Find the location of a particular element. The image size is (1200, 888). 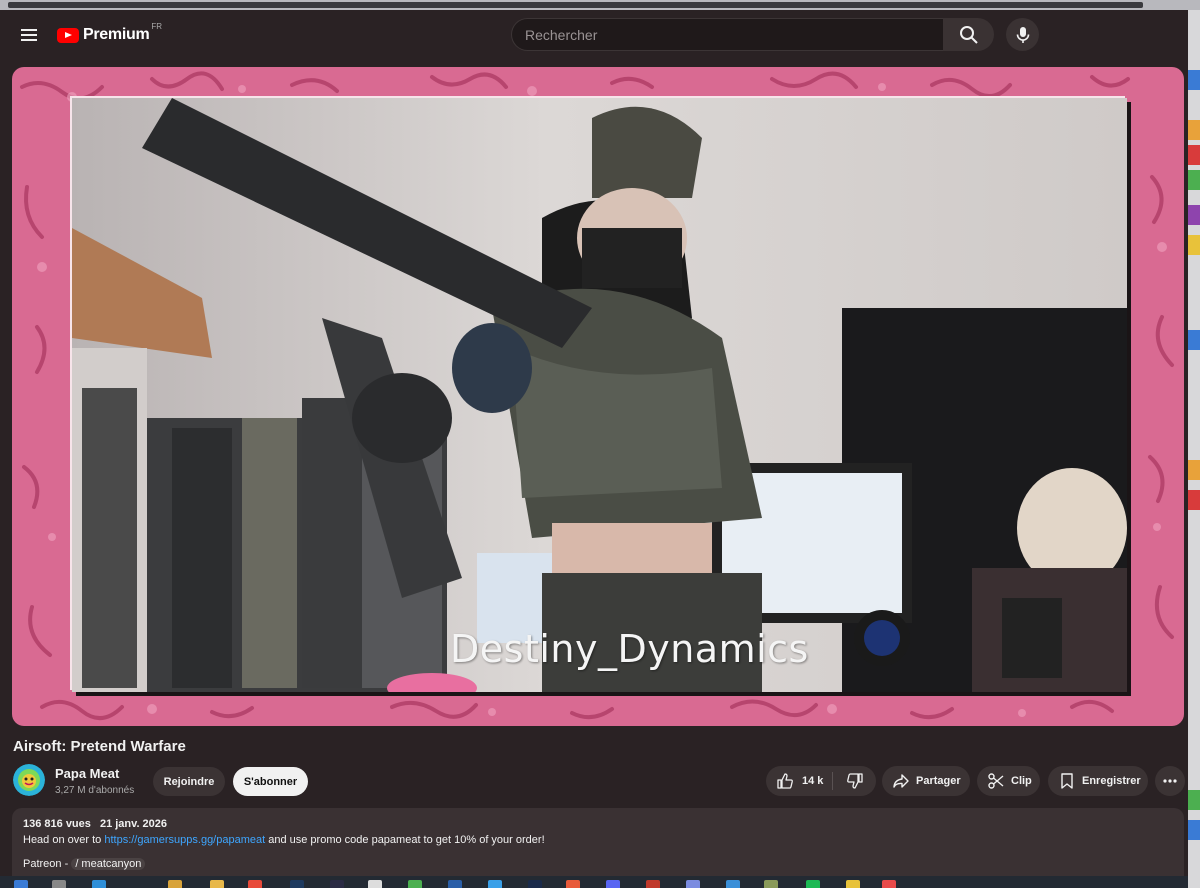

patreon-label: Patreon - is located at coordinates (47, 864).